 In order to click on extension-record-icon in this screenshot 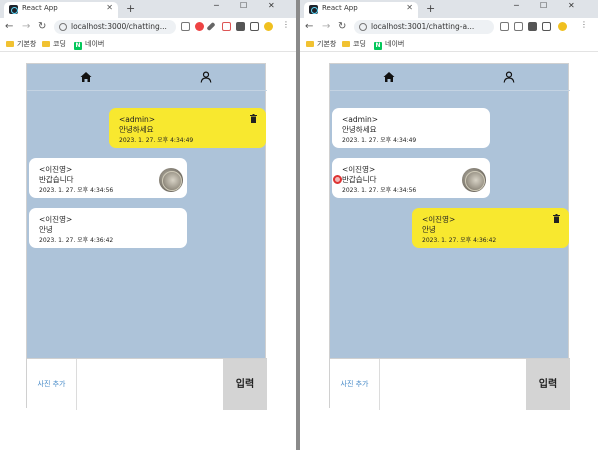, I will do `click(199, 26)`.